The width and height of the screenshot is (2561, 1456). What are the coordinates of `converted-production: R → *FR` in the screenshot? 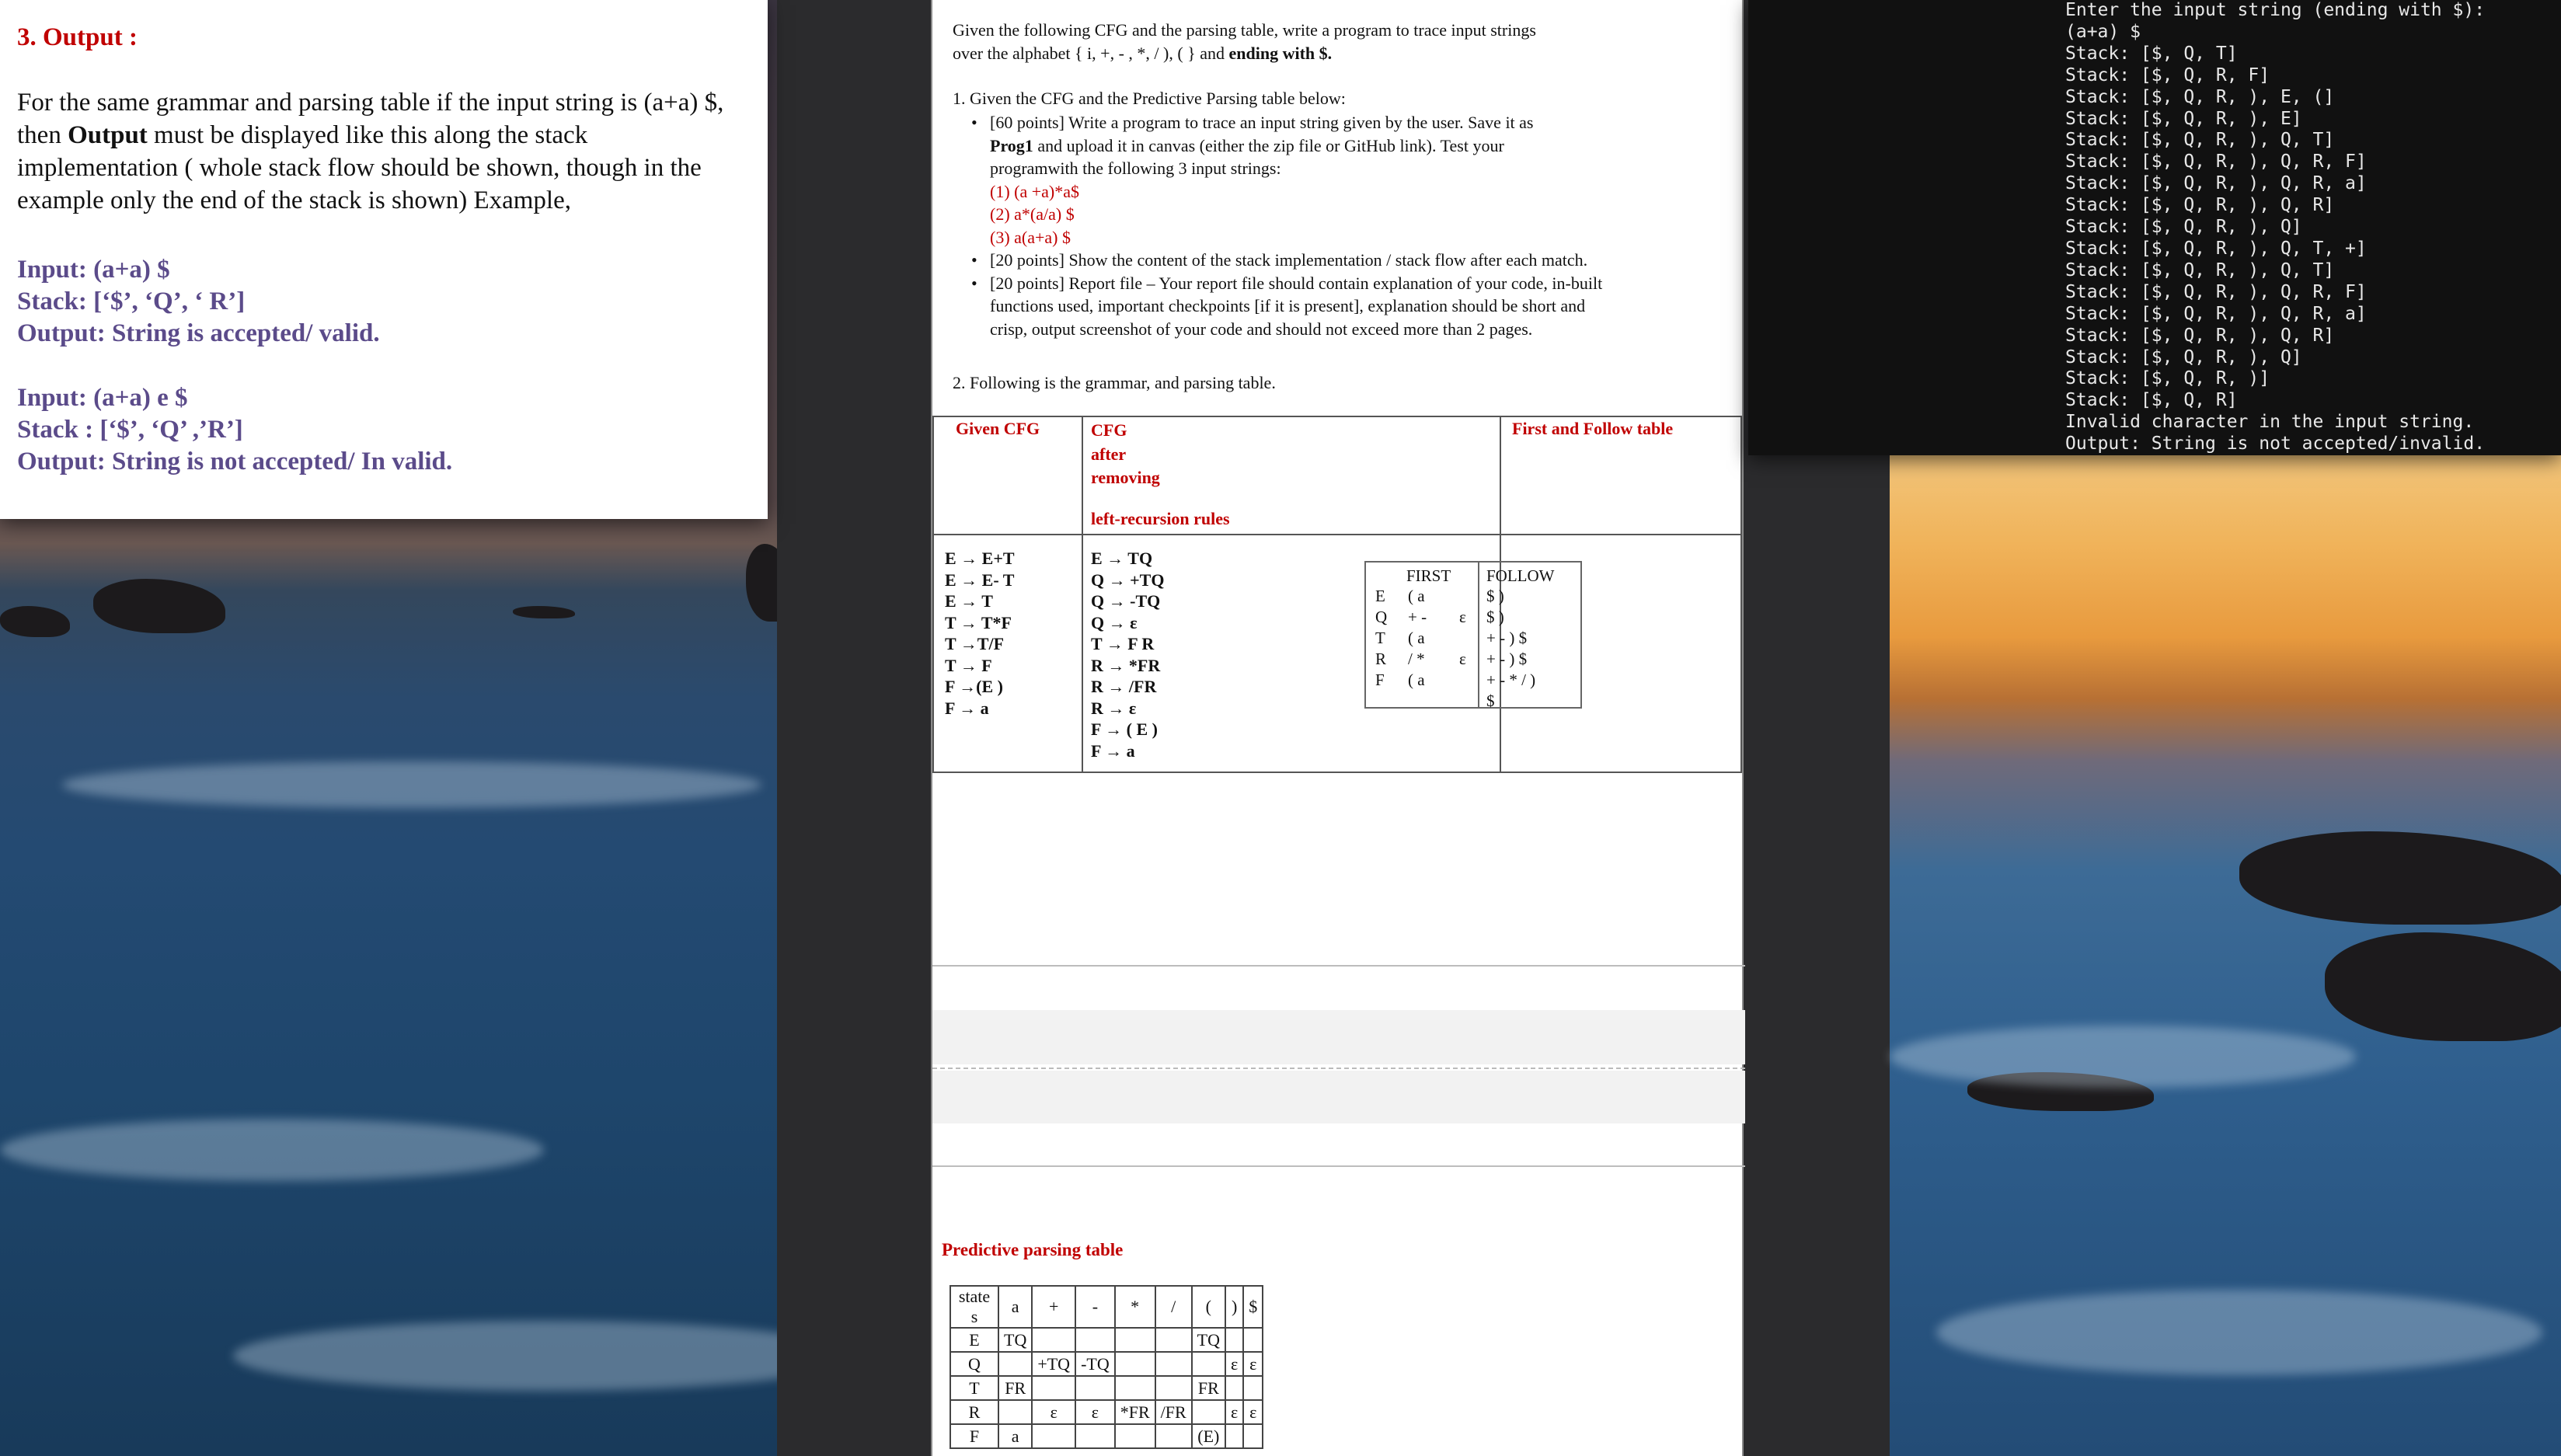 It's located at (1126, 665).